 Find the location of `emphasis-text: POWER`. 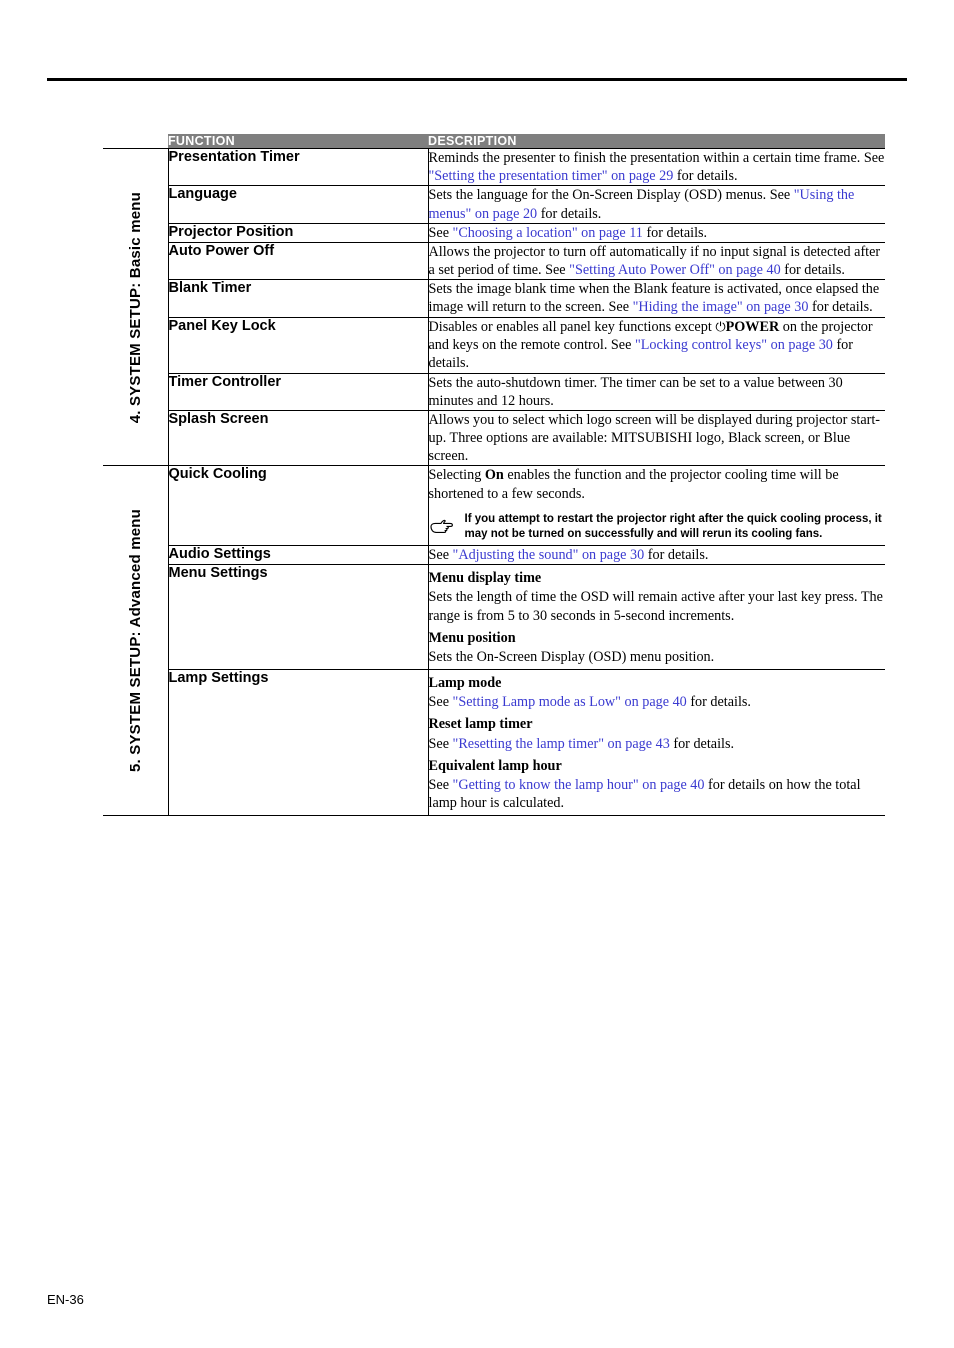

emphasis-text: POWER is located at coordinates (752, 326).